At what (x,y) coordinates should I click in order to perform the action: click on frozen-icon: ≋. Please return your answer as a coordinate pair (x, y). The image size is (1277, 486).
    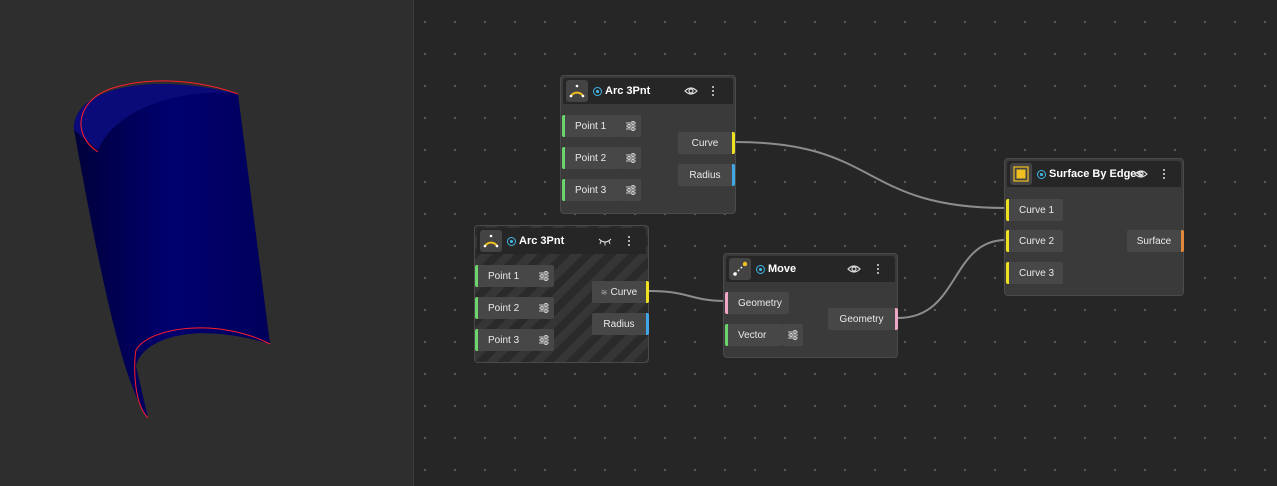
    Looking at the image, I should click on (604, 292).